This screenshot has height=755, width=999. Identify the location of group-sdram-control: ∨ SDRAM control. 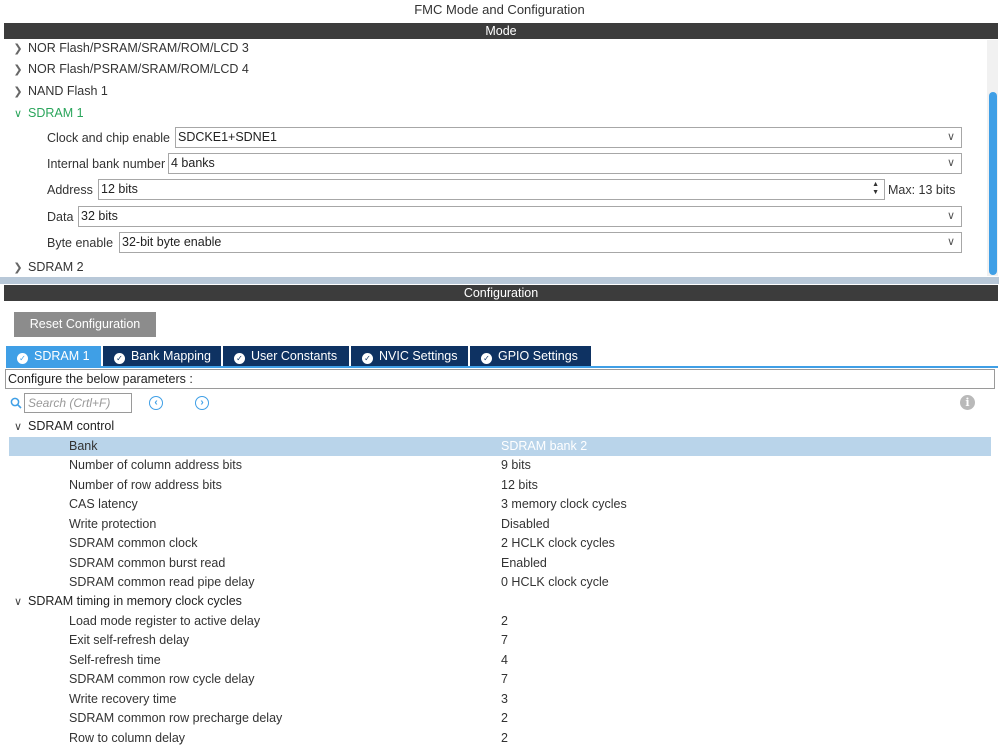
(61, 426).